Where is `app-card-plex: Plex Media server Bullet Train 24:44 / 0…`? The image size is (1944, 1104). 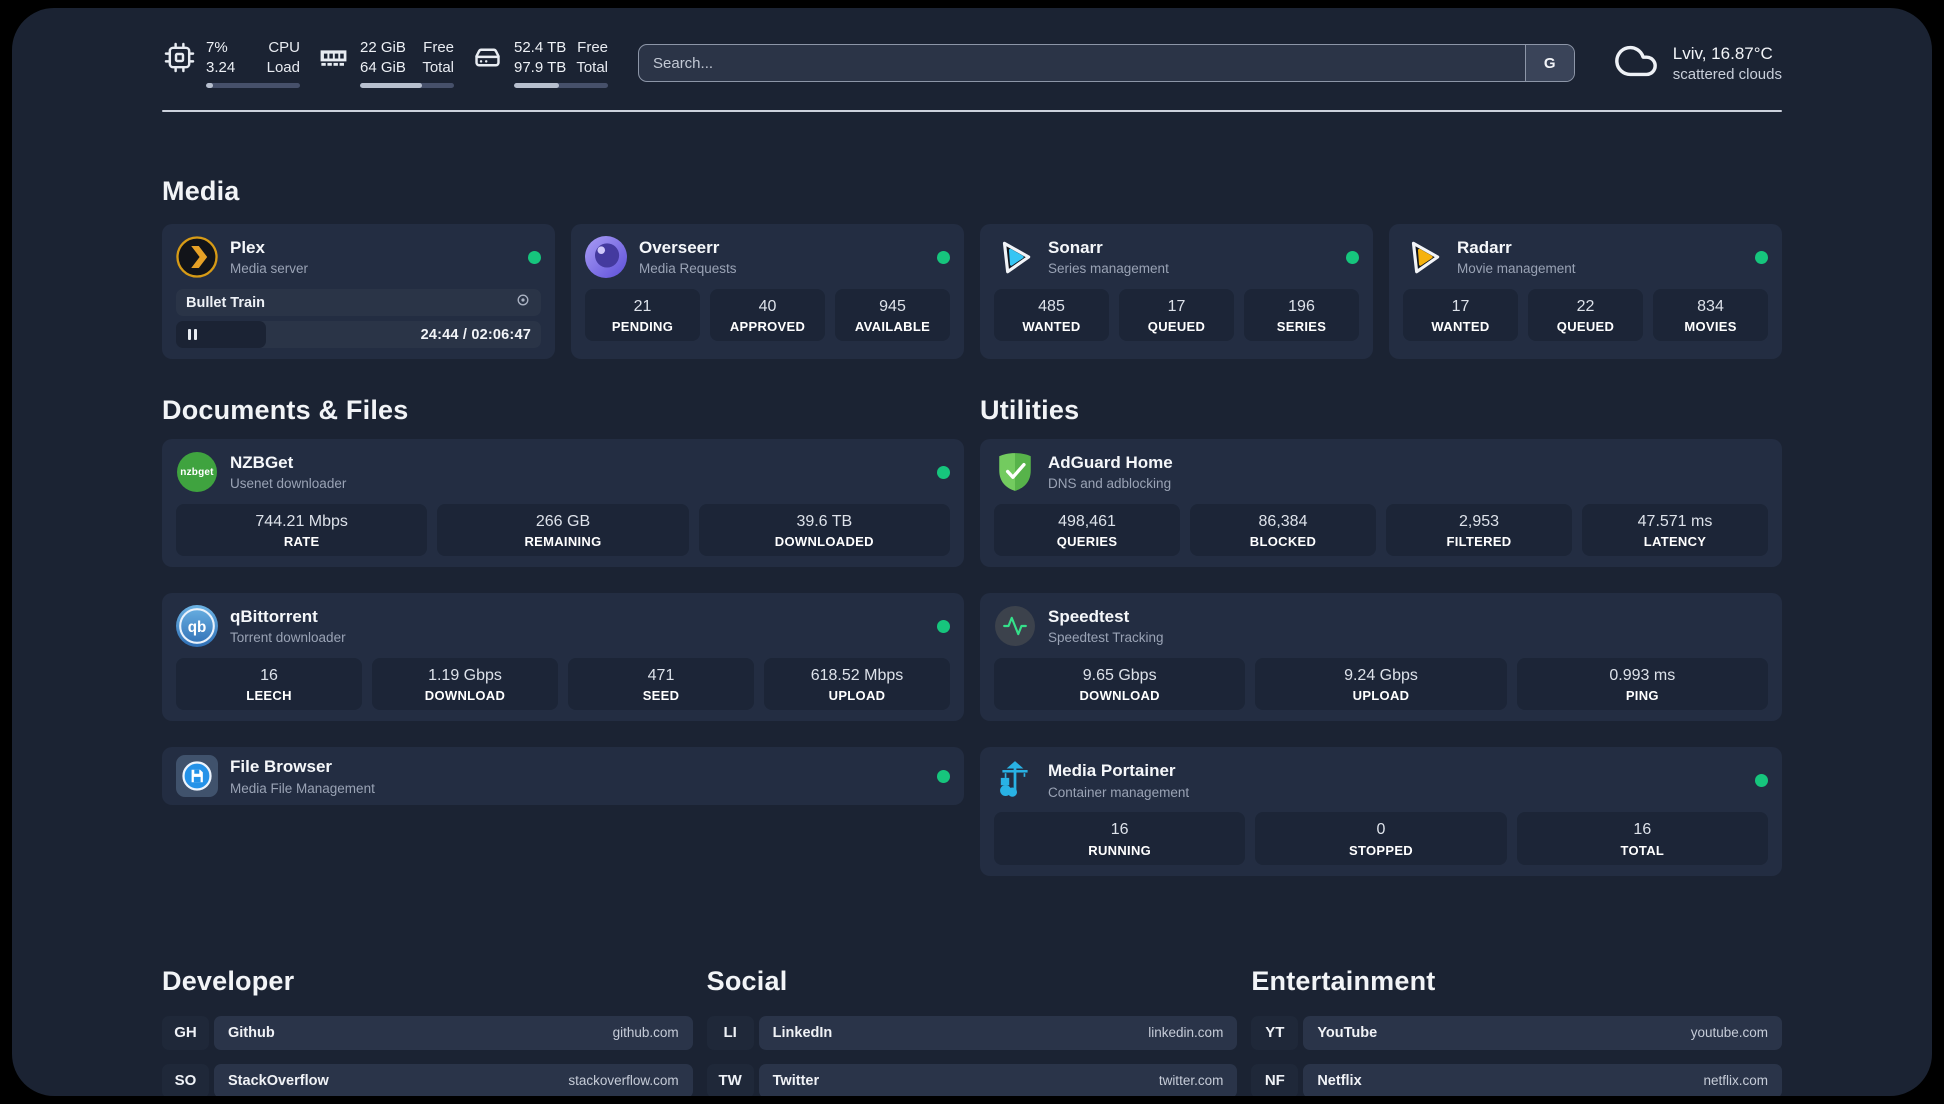
app-card-plex: Plex Media server Bullet Train 24:44 / 0… is located at coordinates (358, 291).